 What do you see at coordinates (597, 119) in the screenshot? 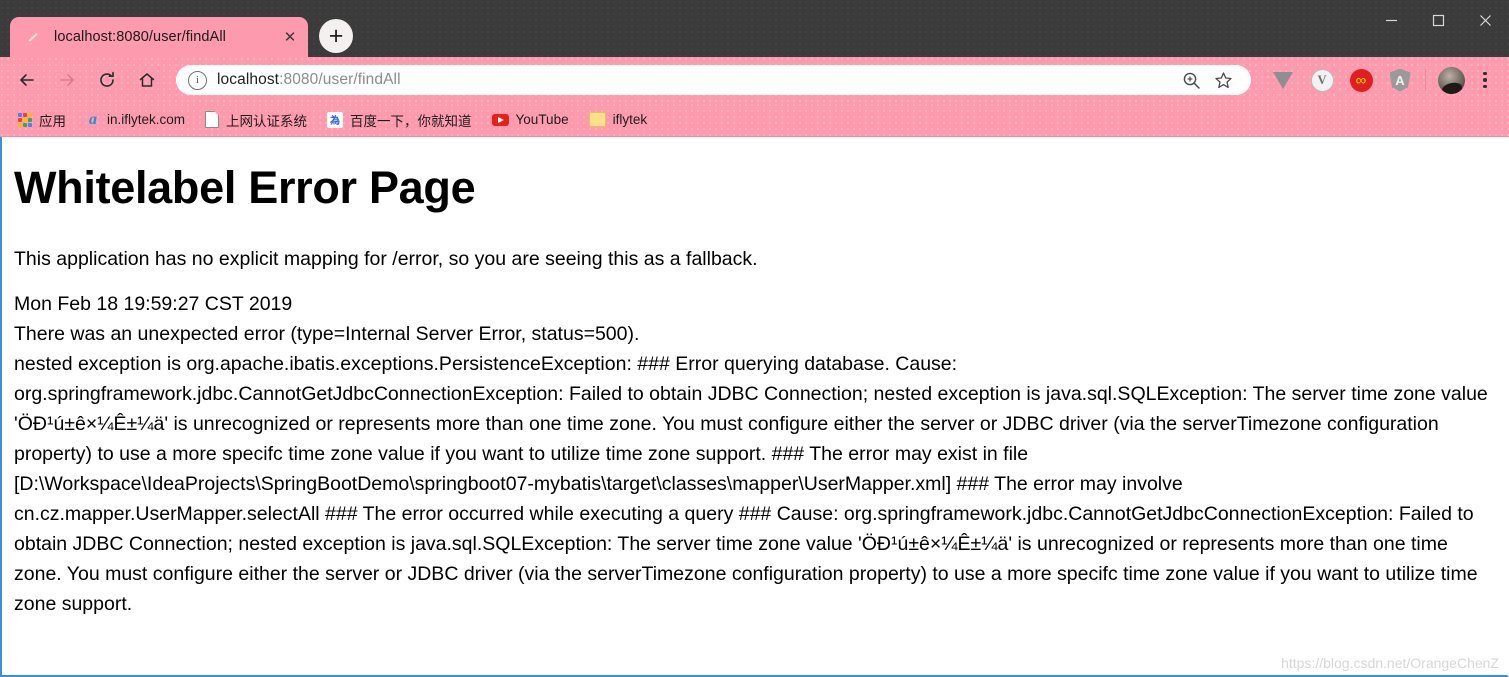
I see `folder-icon` at bounding box center [597, 119].